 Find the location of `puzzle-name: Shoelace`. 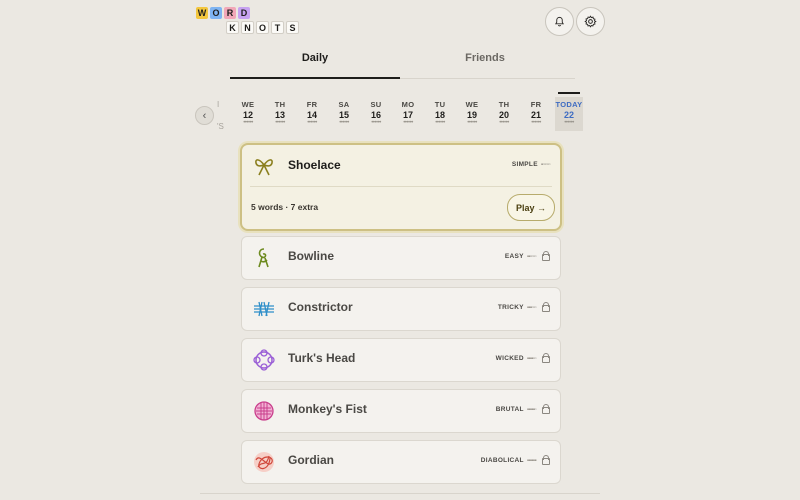

puzzle-name: Shoelace is located at coordinates (314, 165).